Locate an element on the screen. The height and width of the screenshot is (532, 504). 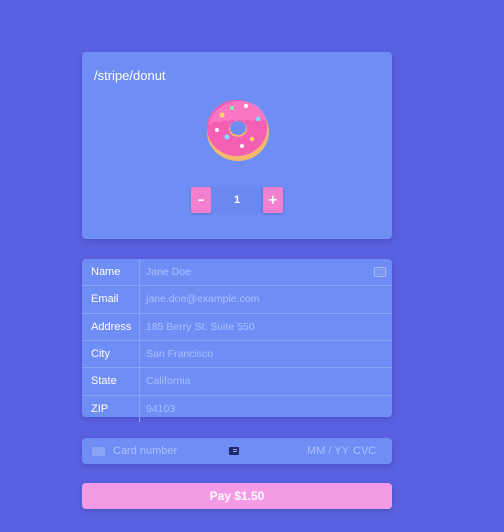
zip-field: 94103 is located at coordinates (266, 409).